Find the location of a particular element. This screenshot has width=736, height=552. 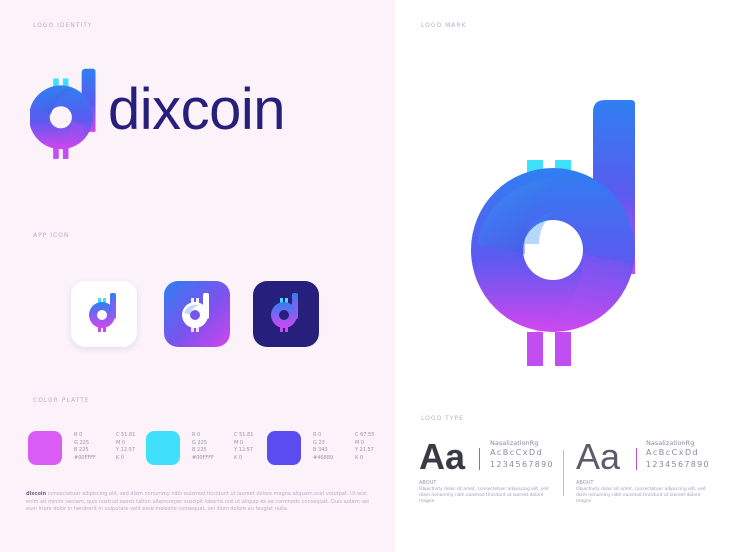

color-swatch-magenta is located at coordinates (45, 448).